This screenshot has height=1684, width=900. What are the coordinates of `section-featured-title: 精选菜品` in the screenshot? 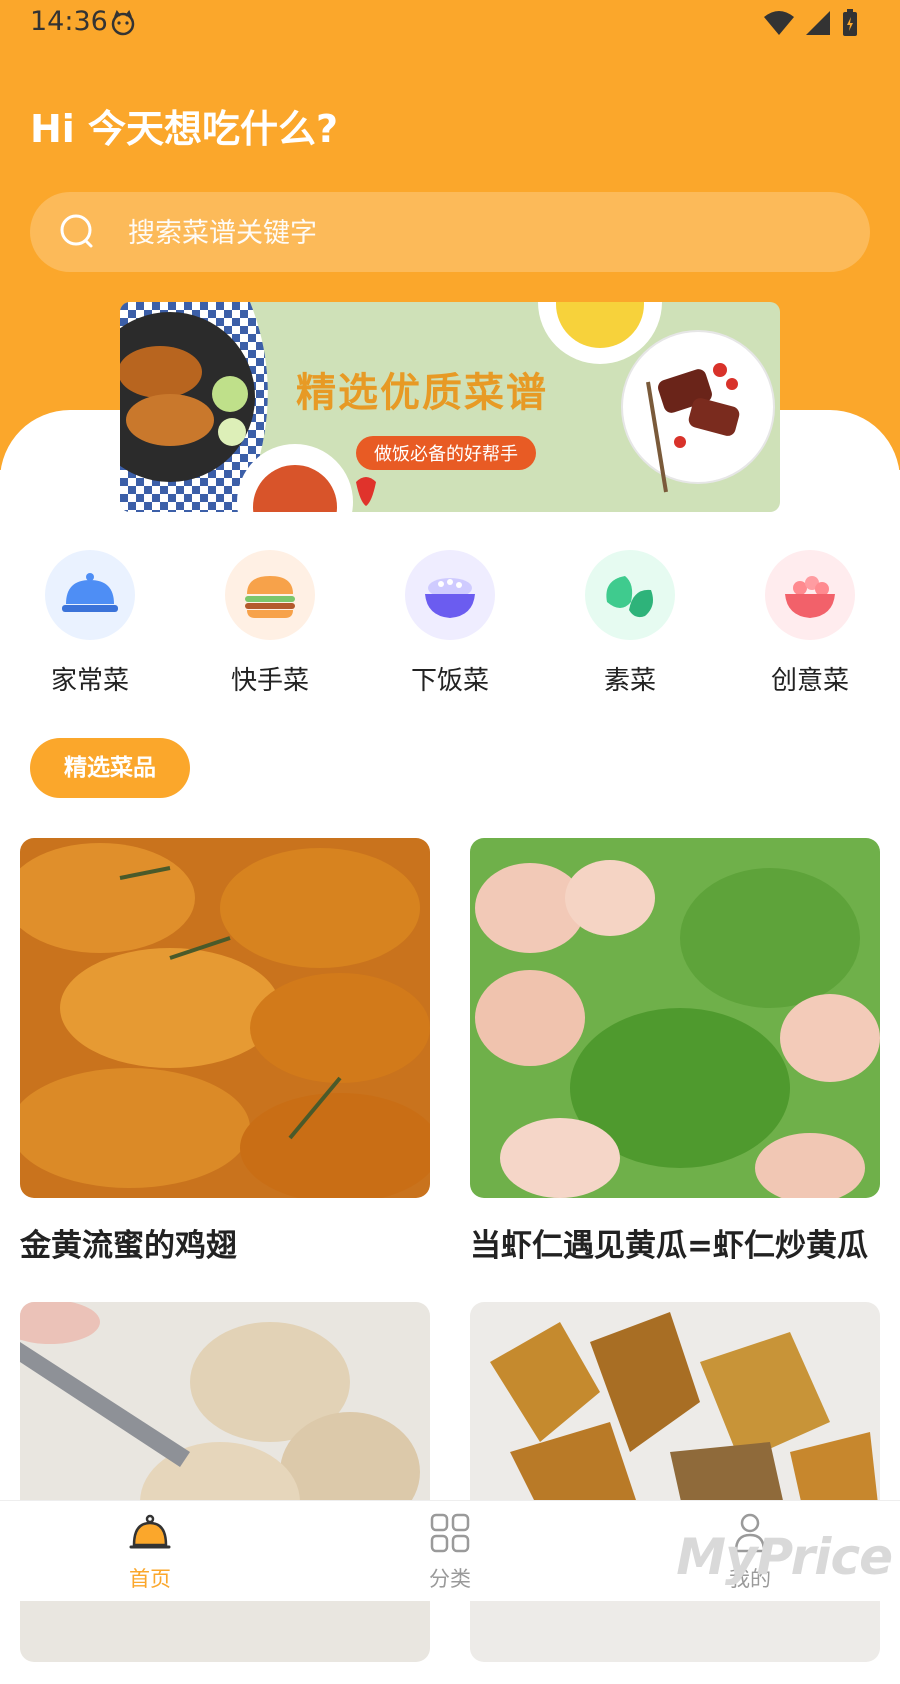 It's located at (110, 768).